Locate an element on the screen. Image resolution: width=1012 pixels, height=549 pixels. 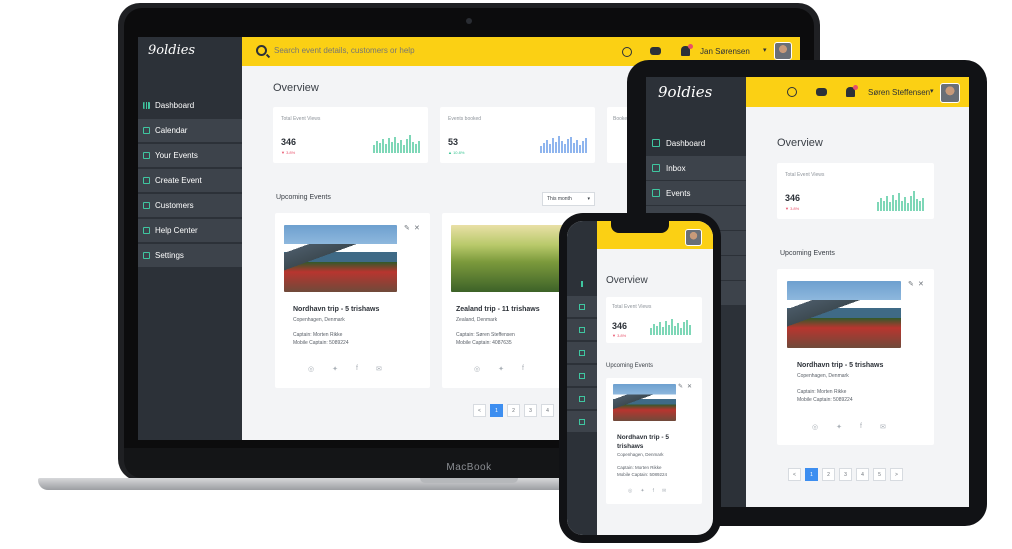
gear-icon is located at coordinates (582, 421).